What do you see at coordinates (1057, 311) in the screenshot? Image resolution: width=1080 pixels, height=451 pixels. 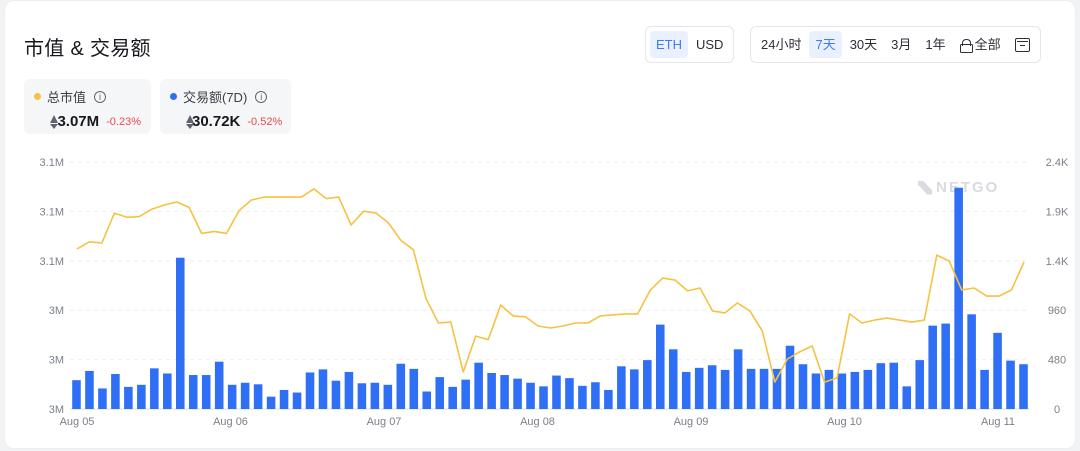 I see `right-axis-tick-label: 960` at bounding box center [1057, 311].